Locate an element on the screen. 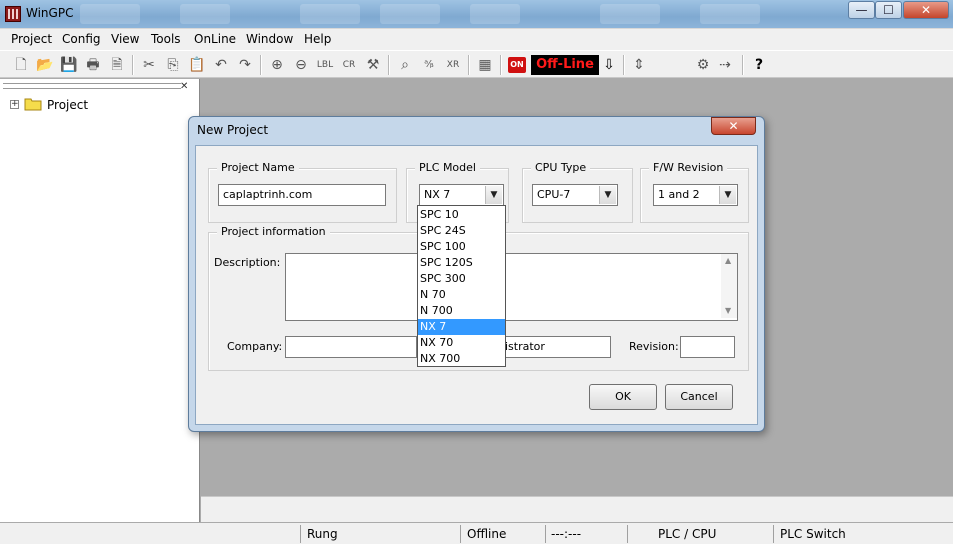  project-info-label: Project information is located at coordinates (273, 231).